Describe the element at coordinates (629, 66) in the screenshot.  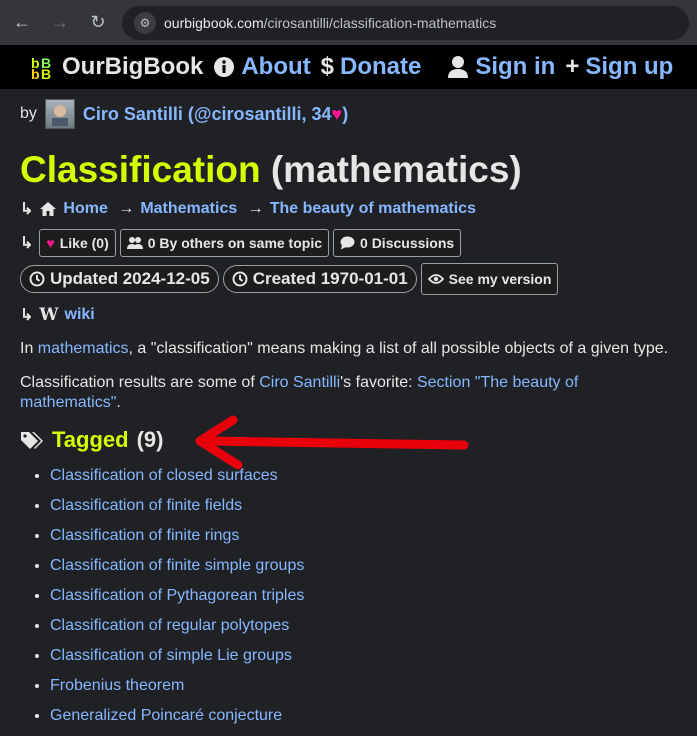
I see `sign-up-label: Sign up` at that location.